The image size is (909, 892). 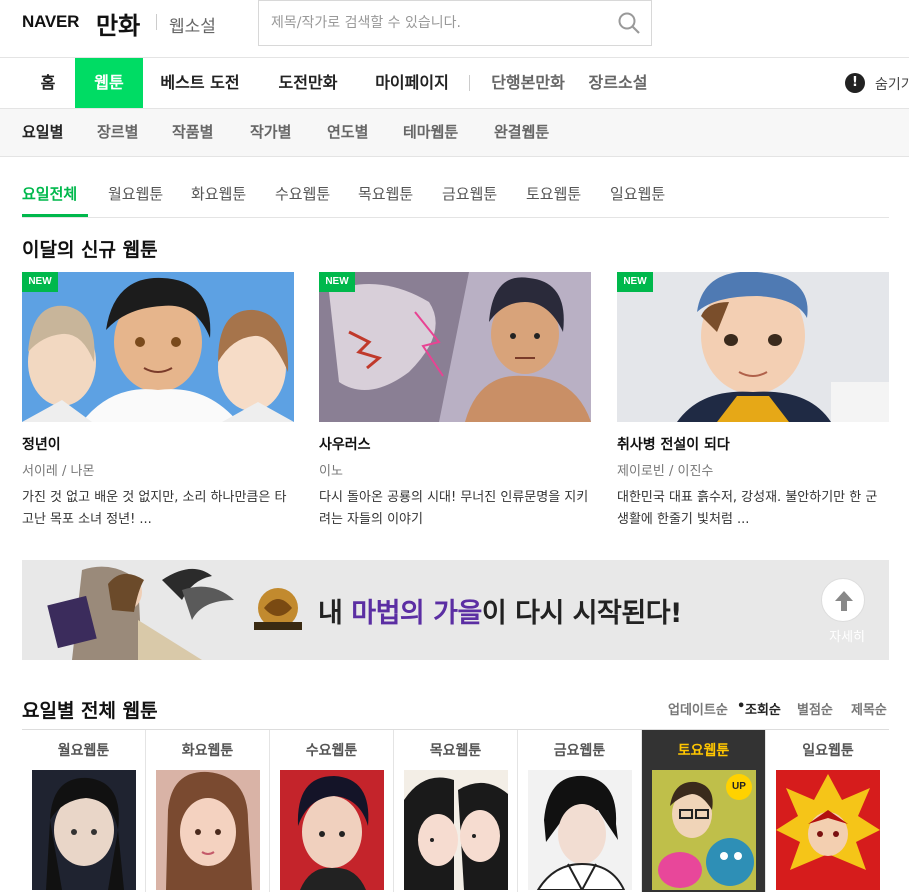 I want to click on day-column-fri: 금요웹툰, so click(x=580, y=811).